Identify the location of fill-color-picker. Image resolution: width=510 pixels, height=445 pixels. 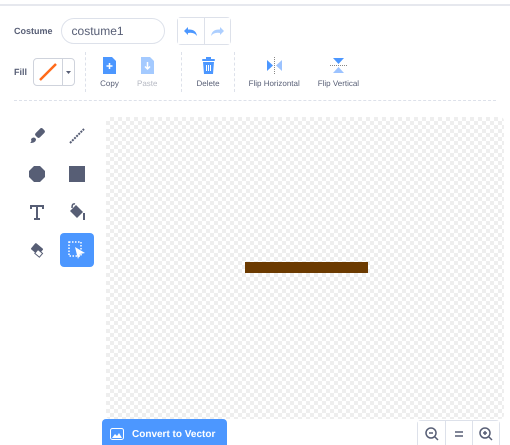
(54, 72).